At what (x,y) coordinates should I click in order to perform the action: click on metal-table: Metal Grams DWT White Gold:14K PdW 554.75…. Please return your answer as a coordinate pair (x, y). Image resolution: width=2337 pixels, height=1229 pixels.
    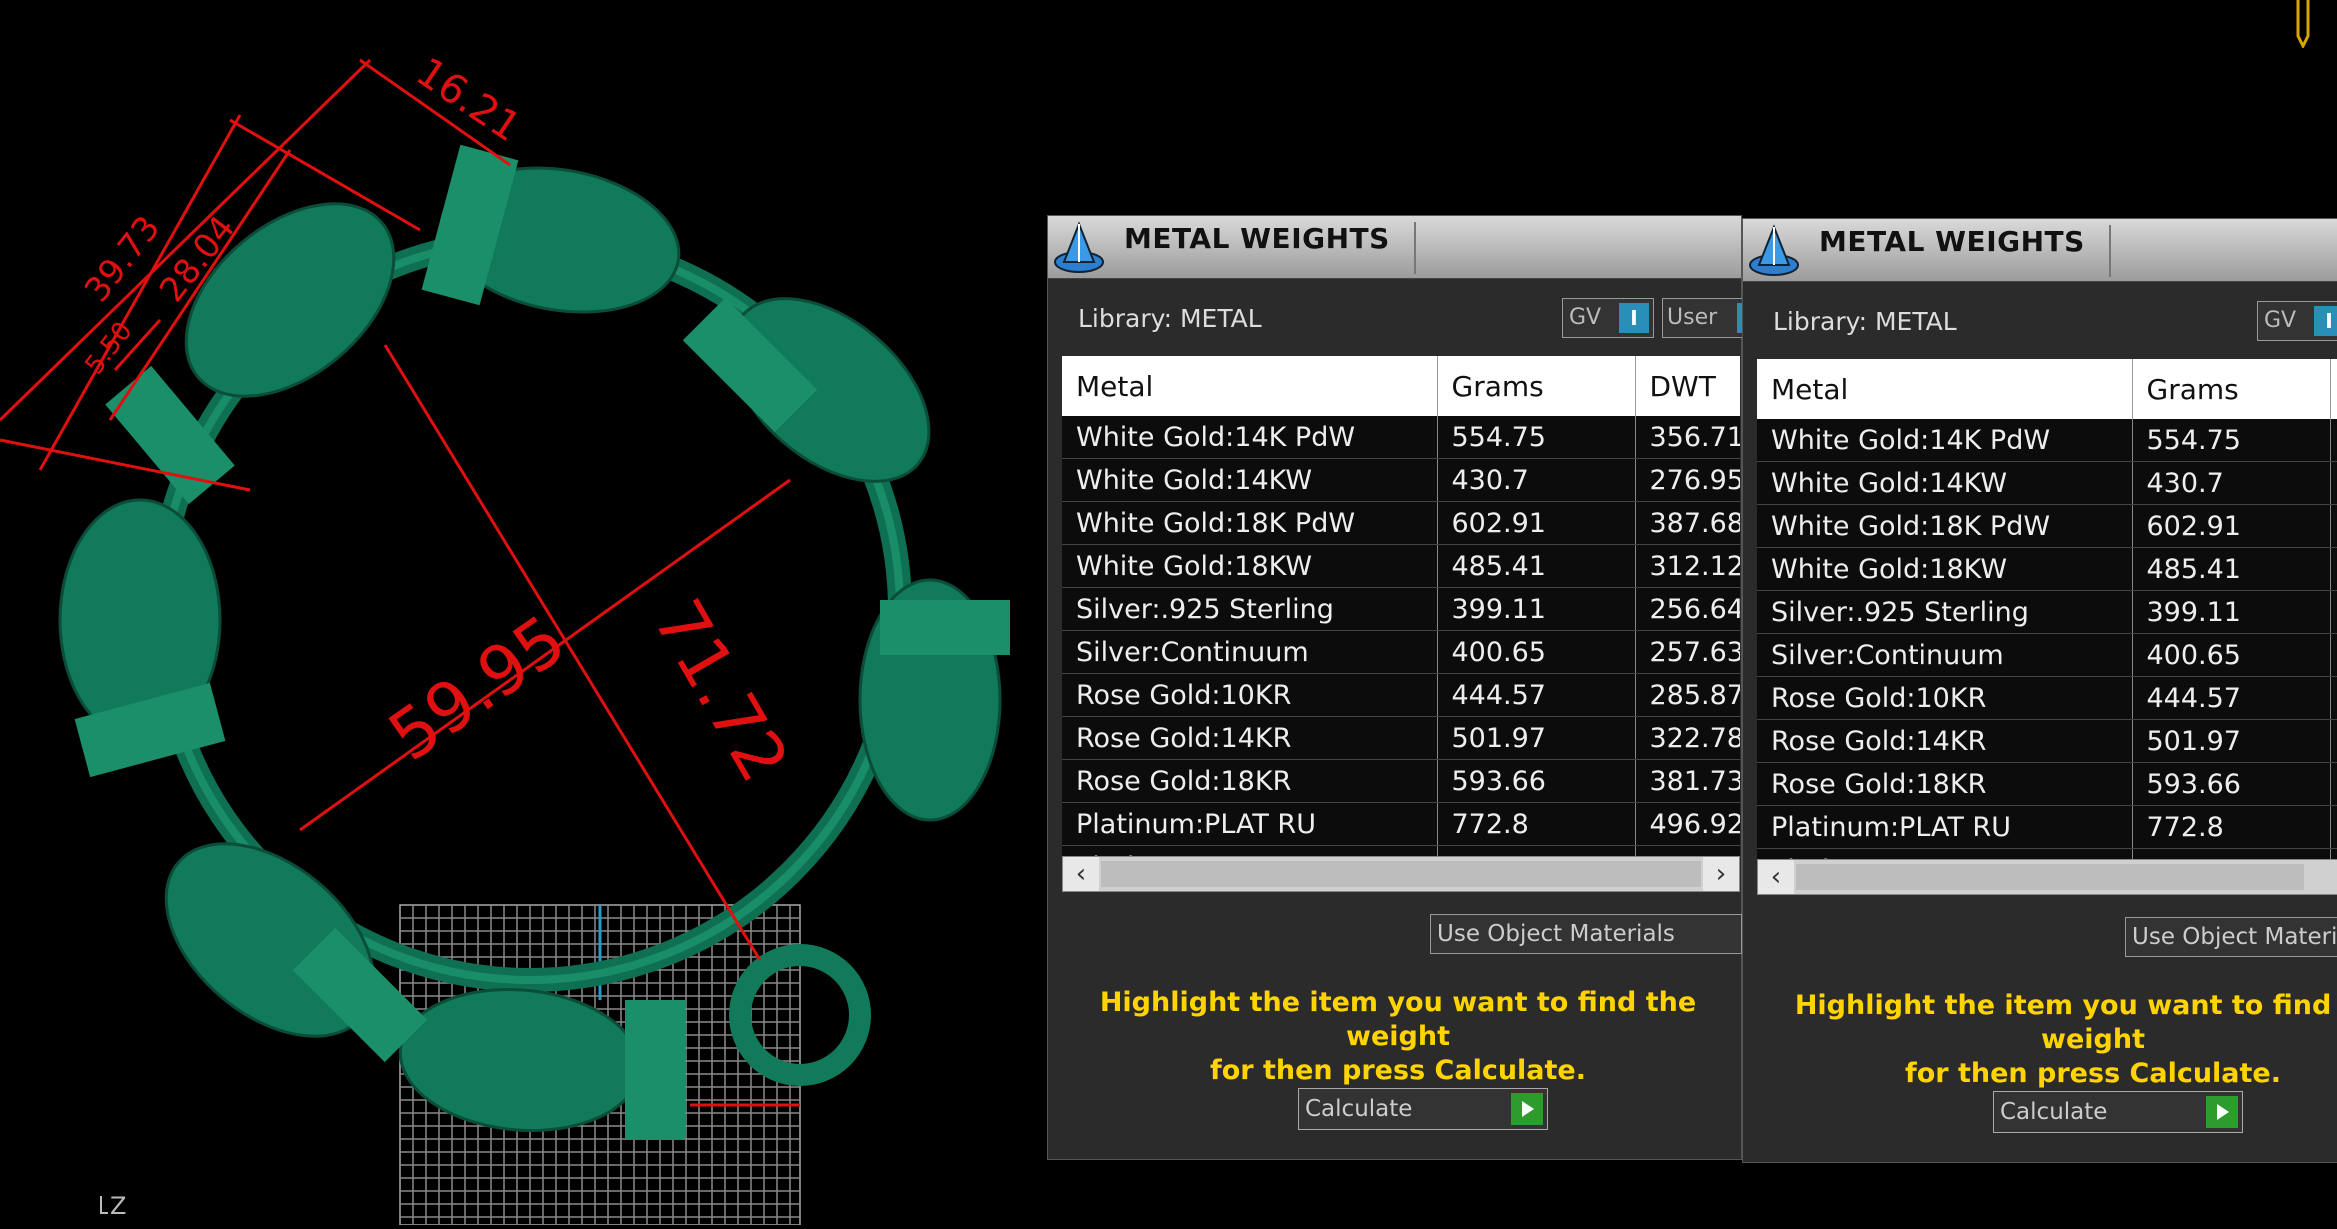
    Looking at the image, I should click on (1401, 613).